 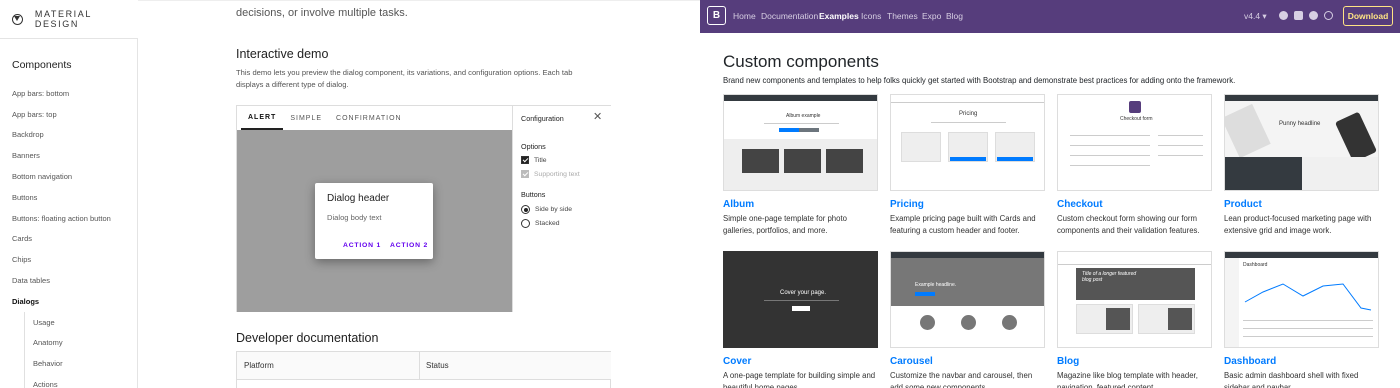 I want to click on checkout-thumbnail: Checkout form, so click(x=1134, y=142).